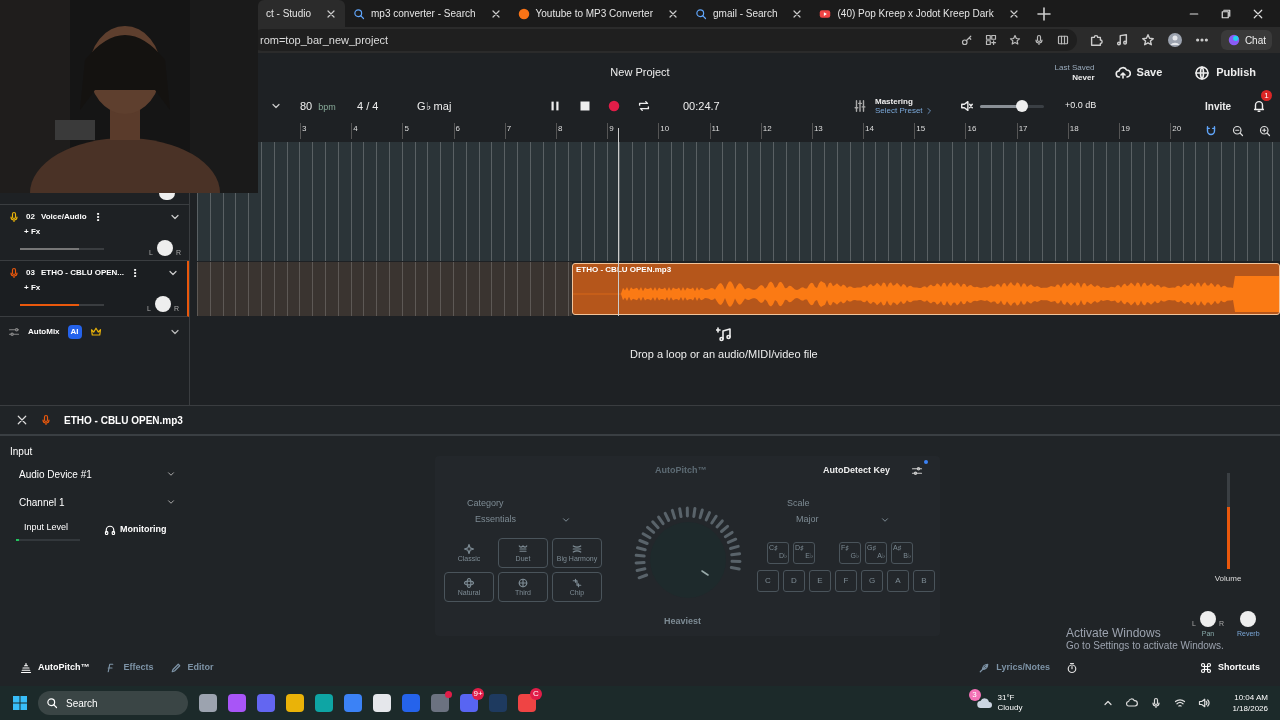 This screenshot has height=720, width=1280. What do you see at coordinates (1072, 668) in the screenshot?
I see `timer-icon` at bounding box center [1072, 668].